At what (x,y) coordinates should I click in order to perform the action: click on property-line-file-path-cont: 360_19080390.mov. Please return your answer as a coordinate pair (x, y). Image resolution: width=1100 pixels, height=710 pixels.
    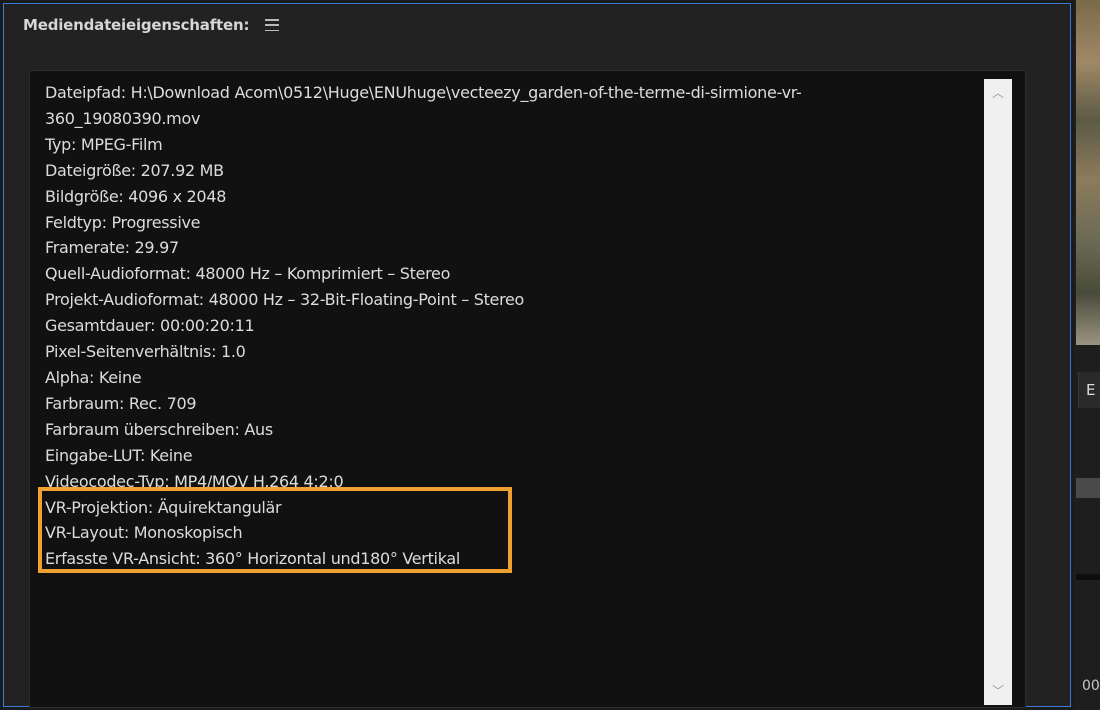
    Looking at the image, I should click on (123, 118).